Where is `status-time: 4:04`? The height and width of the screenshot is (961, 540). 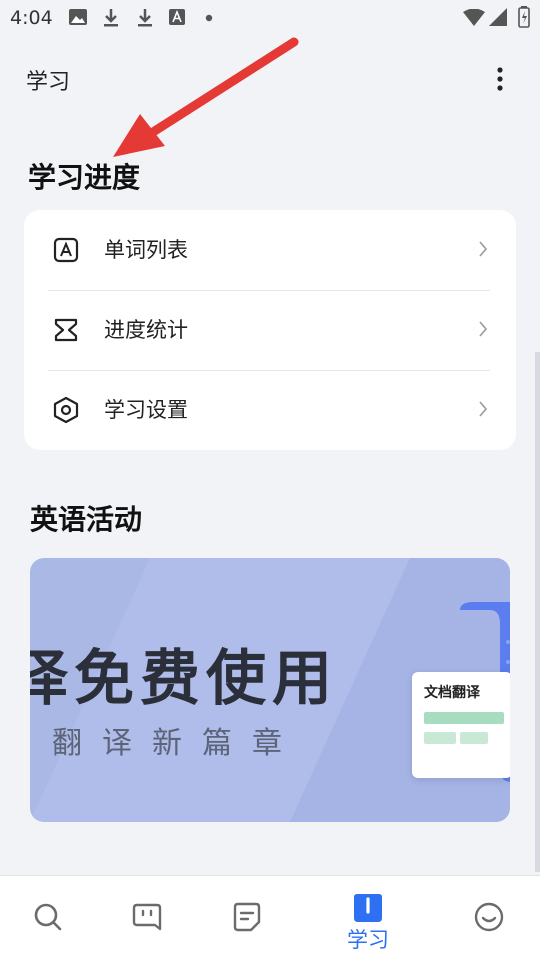
status-time: 4:04 is located at coordinates (31, 18).